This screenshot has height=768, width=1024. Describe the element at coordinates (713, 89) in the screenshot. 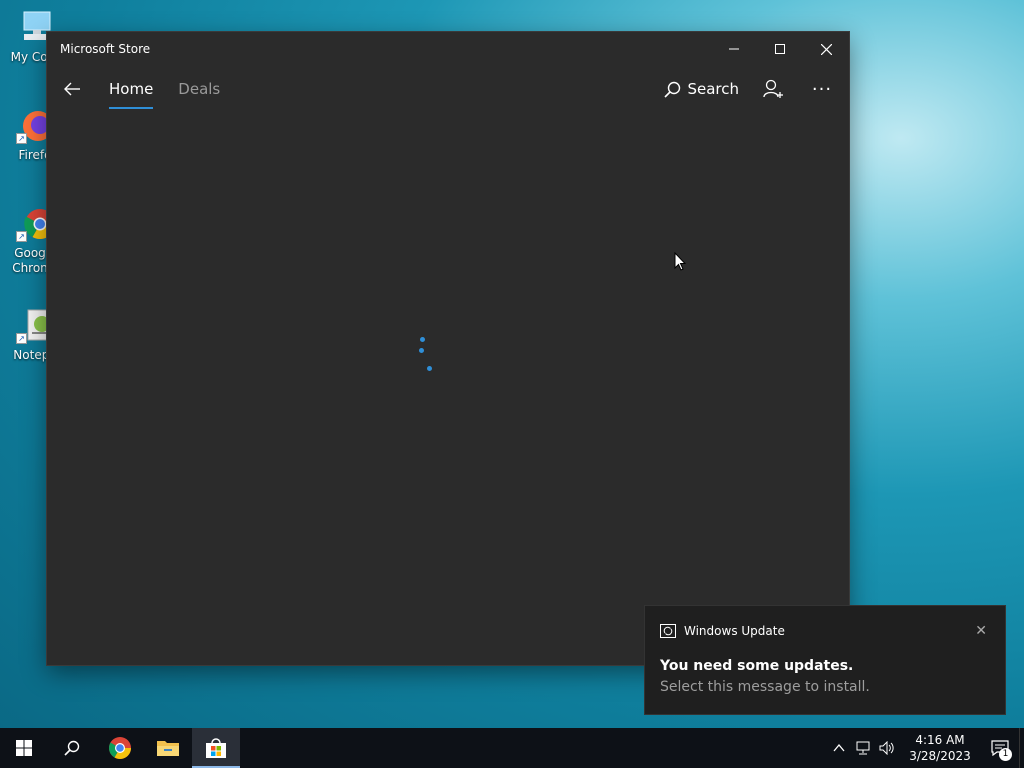

I see `search-label: Search` at that location.